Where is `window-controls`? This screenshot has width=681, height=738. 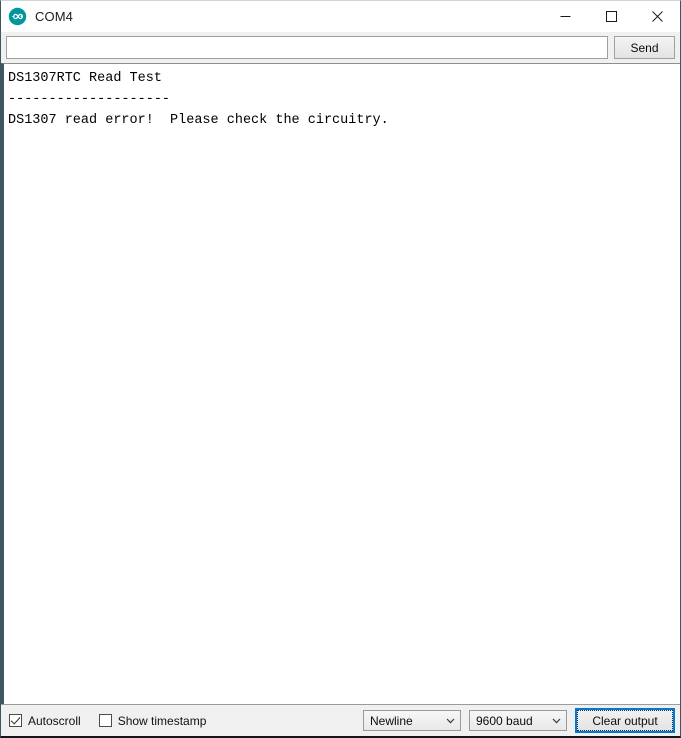 window-controls is located at coordinates (611, 16).